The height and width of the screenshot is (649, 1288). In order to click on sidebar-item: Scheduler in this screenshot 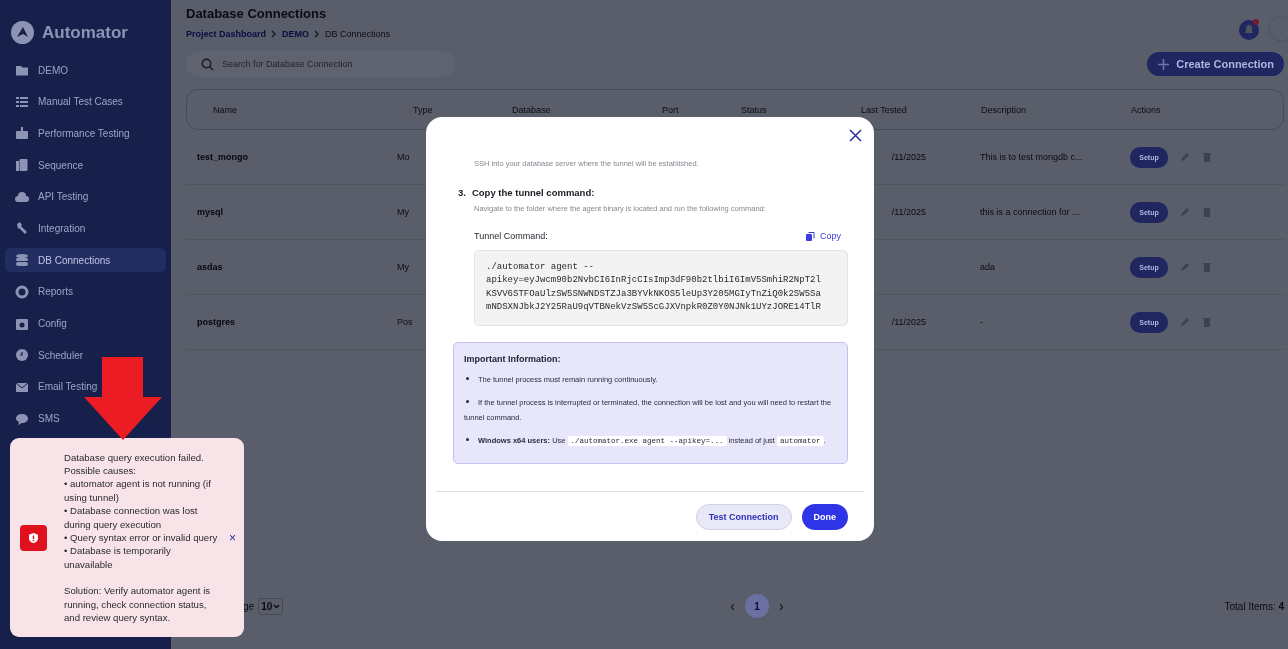, I will do `click(85, 355)`.